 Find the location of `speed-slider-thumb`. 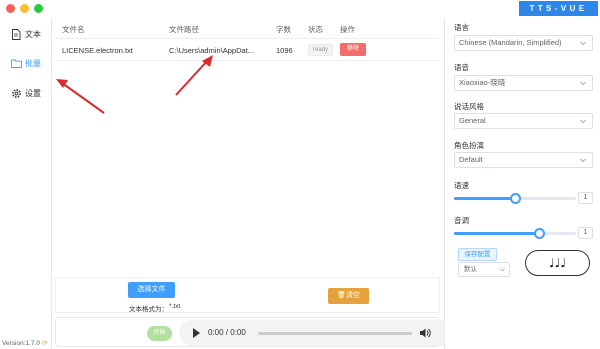

speed-slider-thumb is located at coordinates (515, 198).